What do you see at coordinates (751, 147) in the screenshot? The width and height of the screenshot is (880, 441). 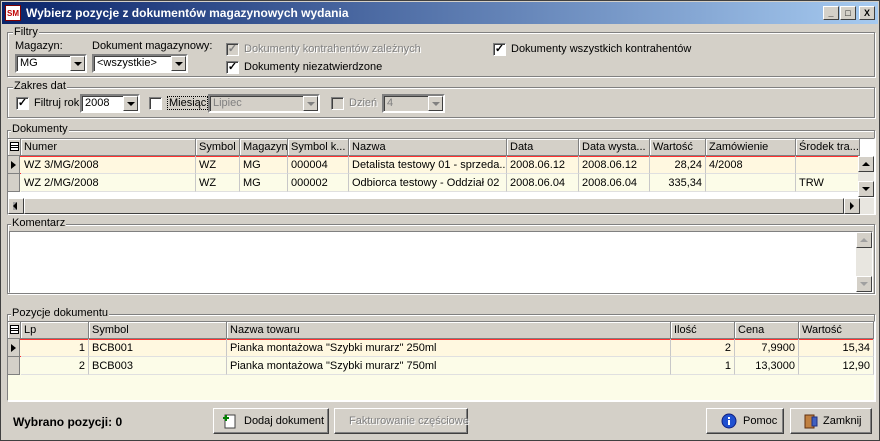 I see `column-header: Zamówienie` at bounding box center [751, 147].